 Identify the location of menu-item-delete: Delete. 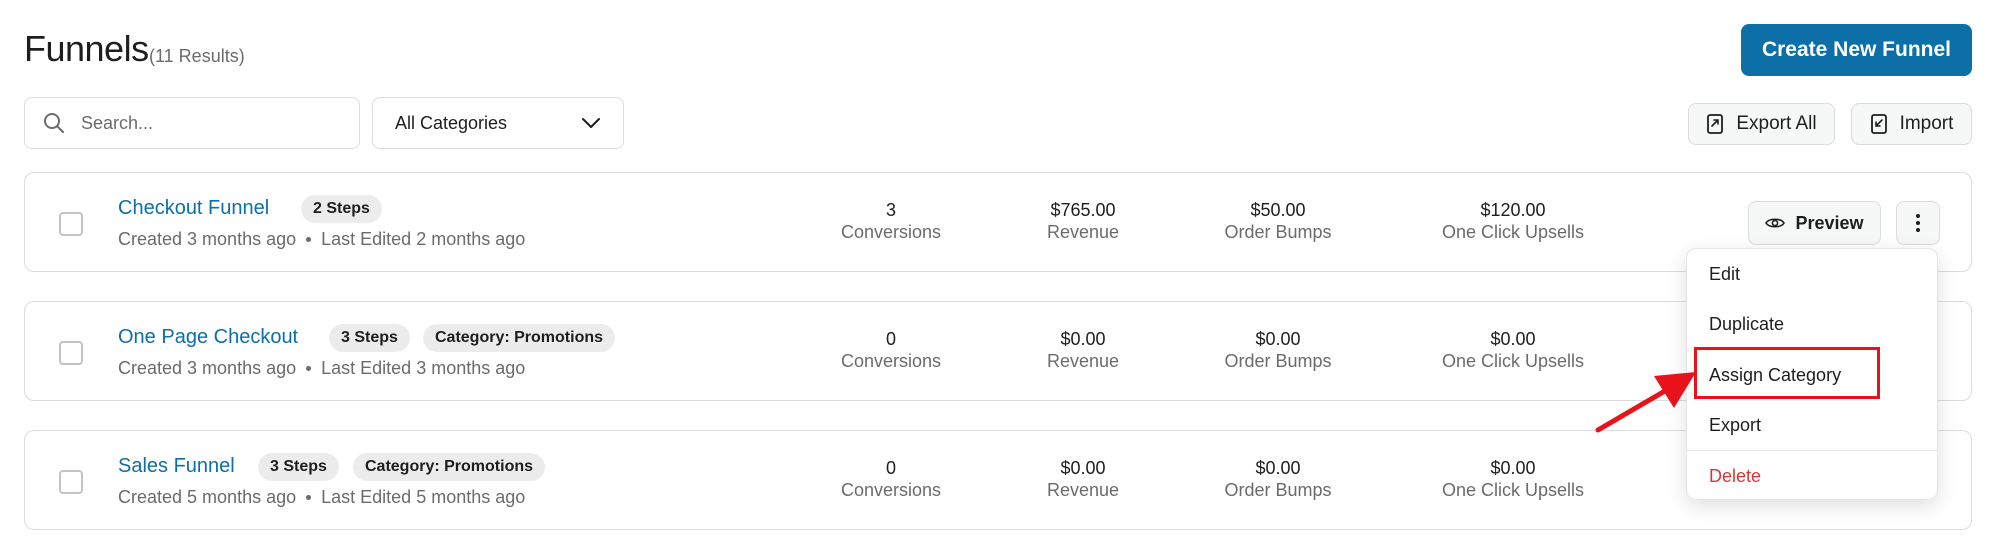
(1735, 476).